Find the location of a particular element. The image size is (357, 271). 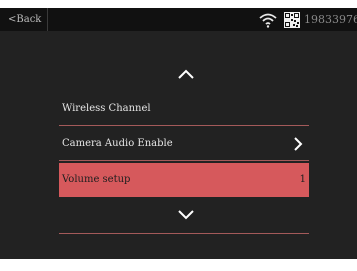

menu-item-label: Camera Audio Enable is located at coordinates (117, 143).